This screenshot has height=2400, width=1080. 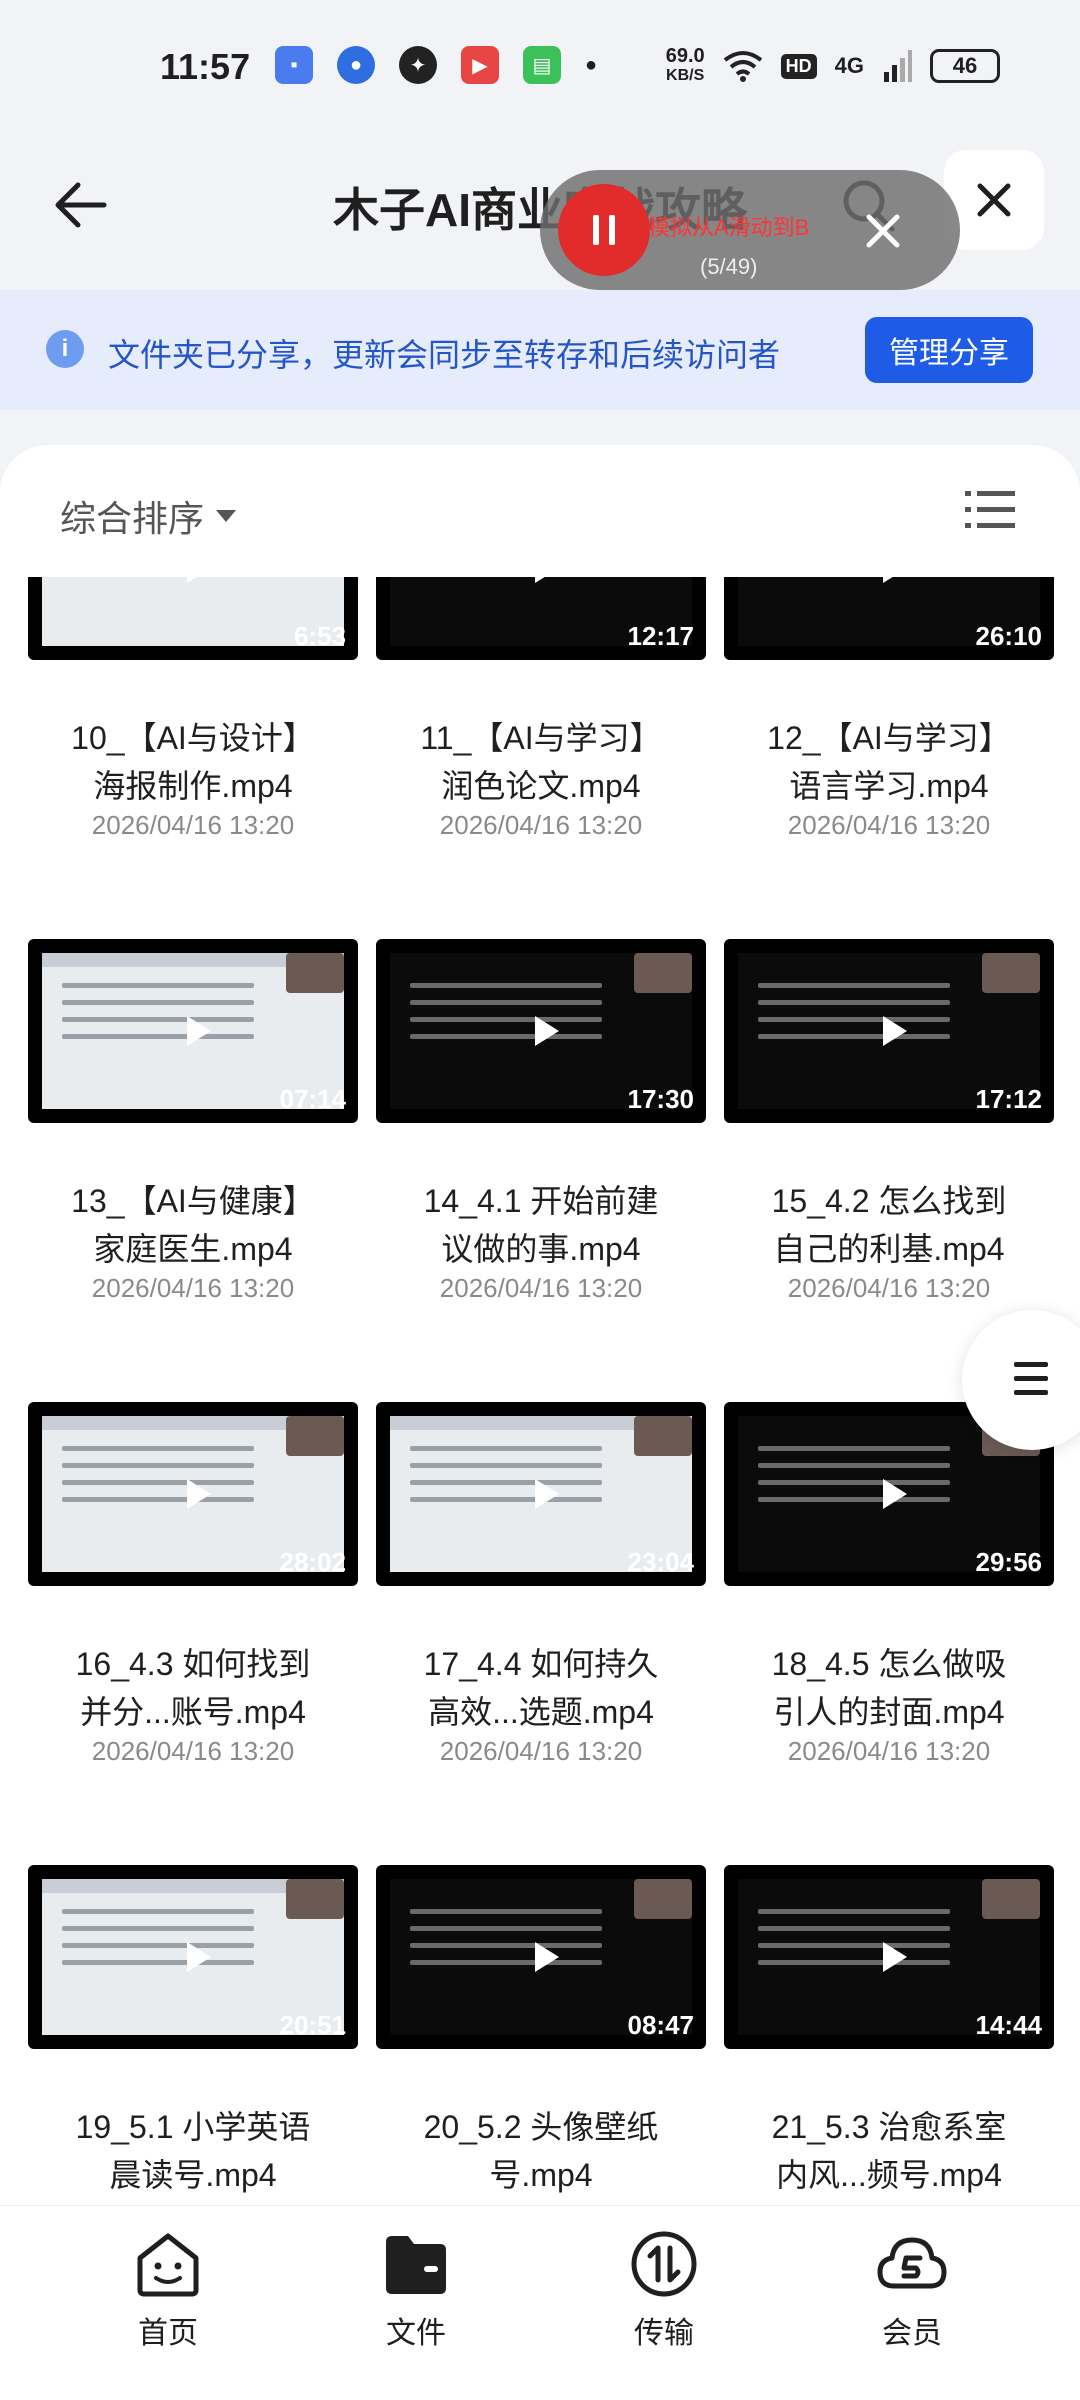 What do you see at coordinates (193, 1494) in the screenshot?
I see `video-thumbnail: 28:02` at bounding box center [193, 1494].